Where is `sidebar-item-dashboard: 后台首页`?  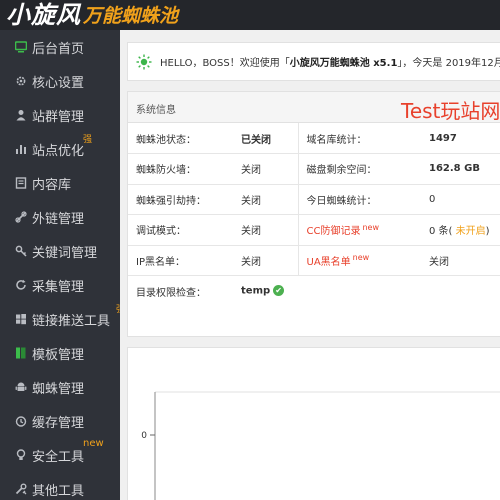 sidebar-item-dashboard: 后台首页 is located at coordinates (60, 47).